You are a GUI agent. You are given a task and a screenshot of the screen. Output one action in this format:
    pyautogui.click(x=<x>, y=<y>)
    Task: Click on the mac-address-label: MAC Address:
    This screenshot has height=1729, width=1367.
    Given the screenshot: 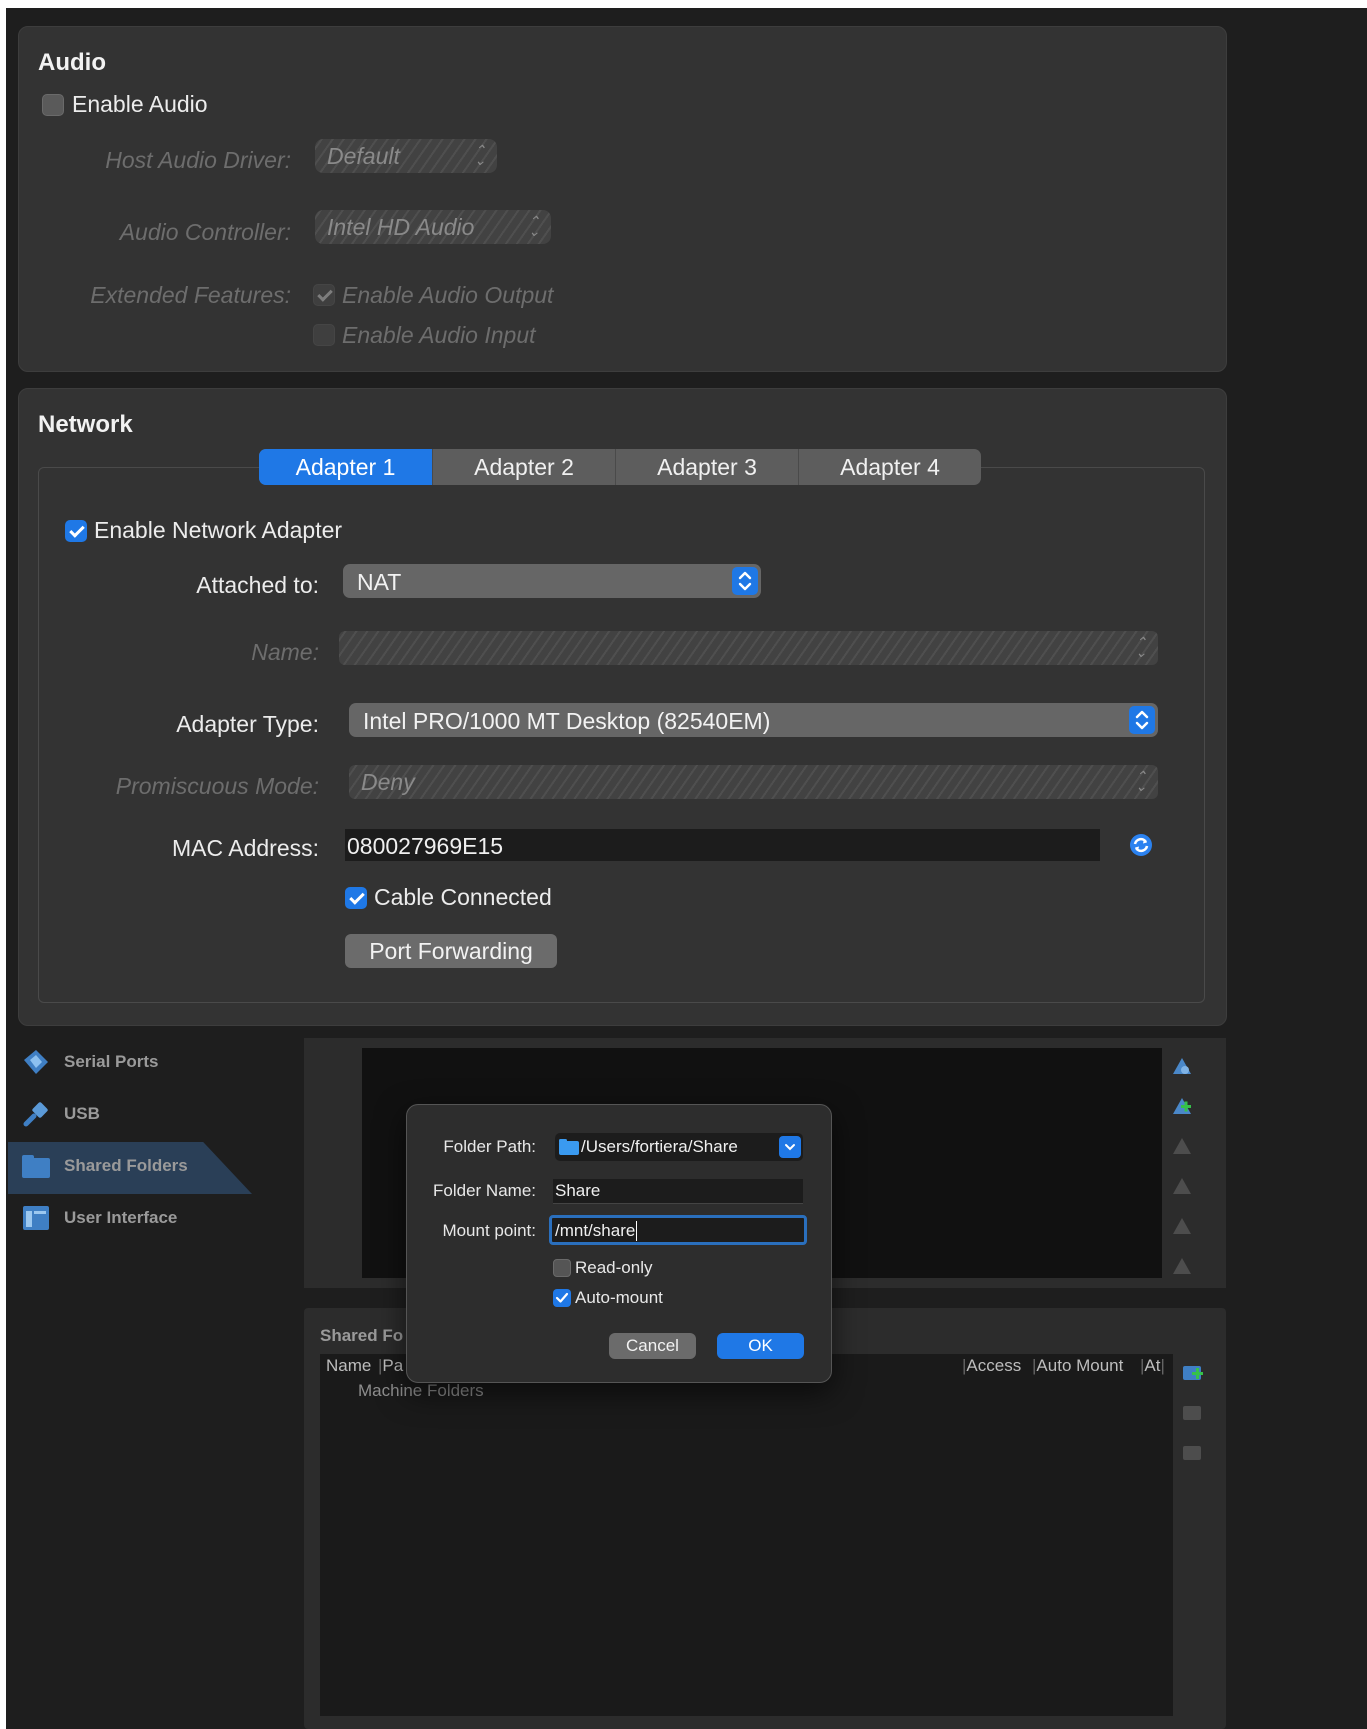 What is the action you would take?
    pyautogui.click(x=245, y=848)
    